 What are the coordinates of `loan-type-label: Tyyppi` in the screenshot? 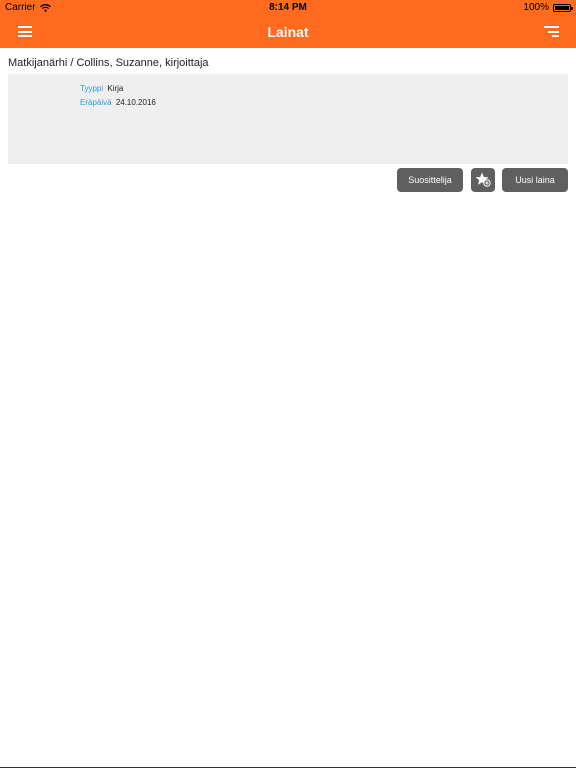 It's located at (92, 88).